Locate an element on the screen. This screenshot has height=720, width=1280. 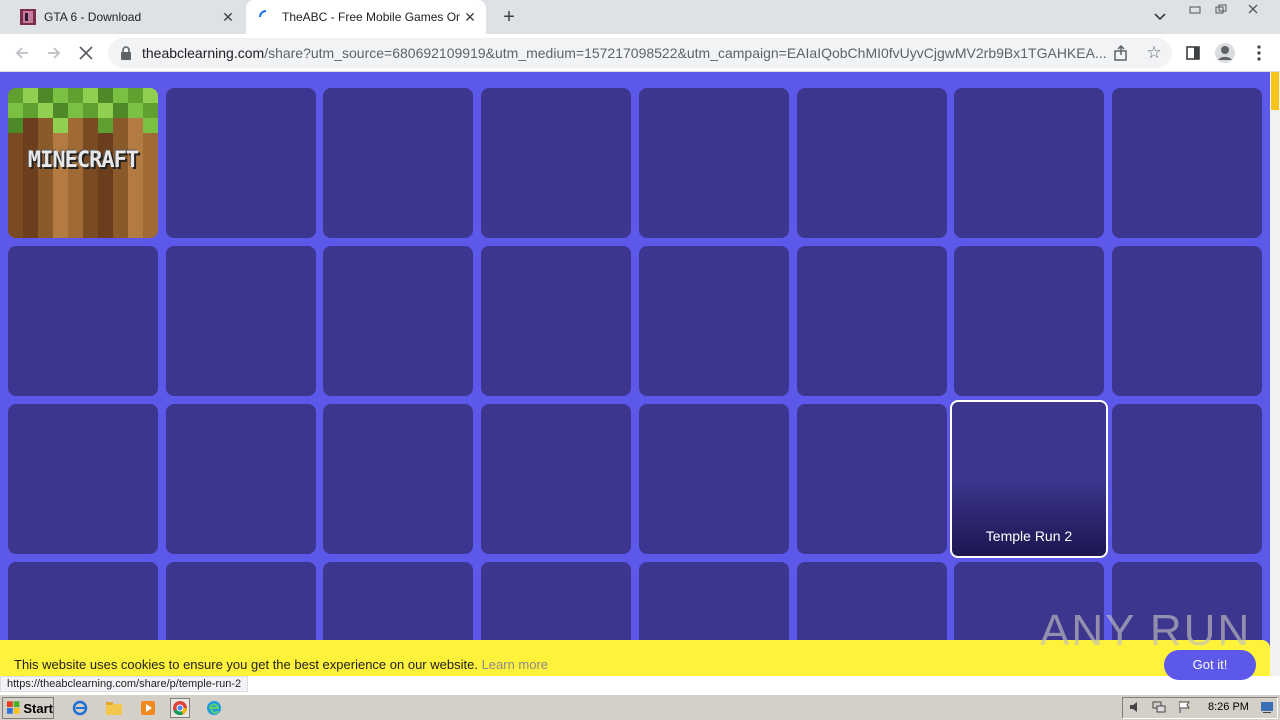
side-panel-button is located at coordinates (1193, 53).